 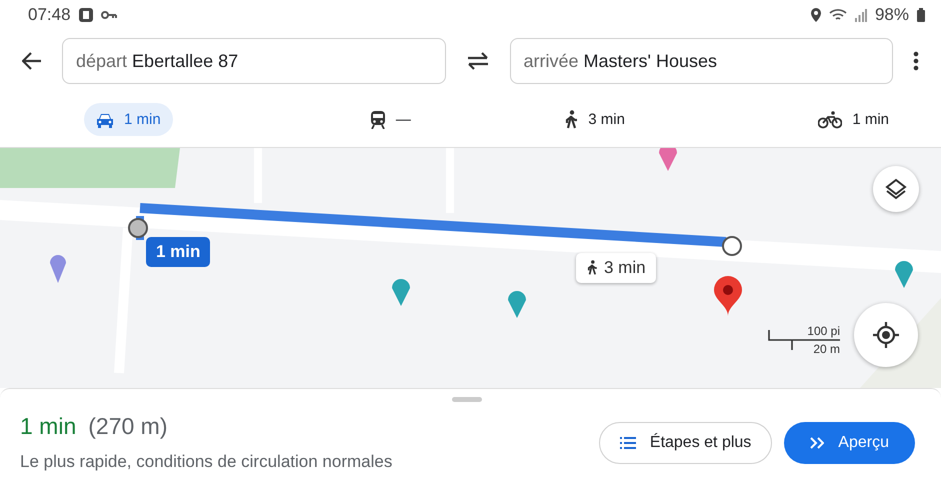 I want to click on route-description: Le plus rapide, conditions de circulation normales, so click(x=206, y=462).